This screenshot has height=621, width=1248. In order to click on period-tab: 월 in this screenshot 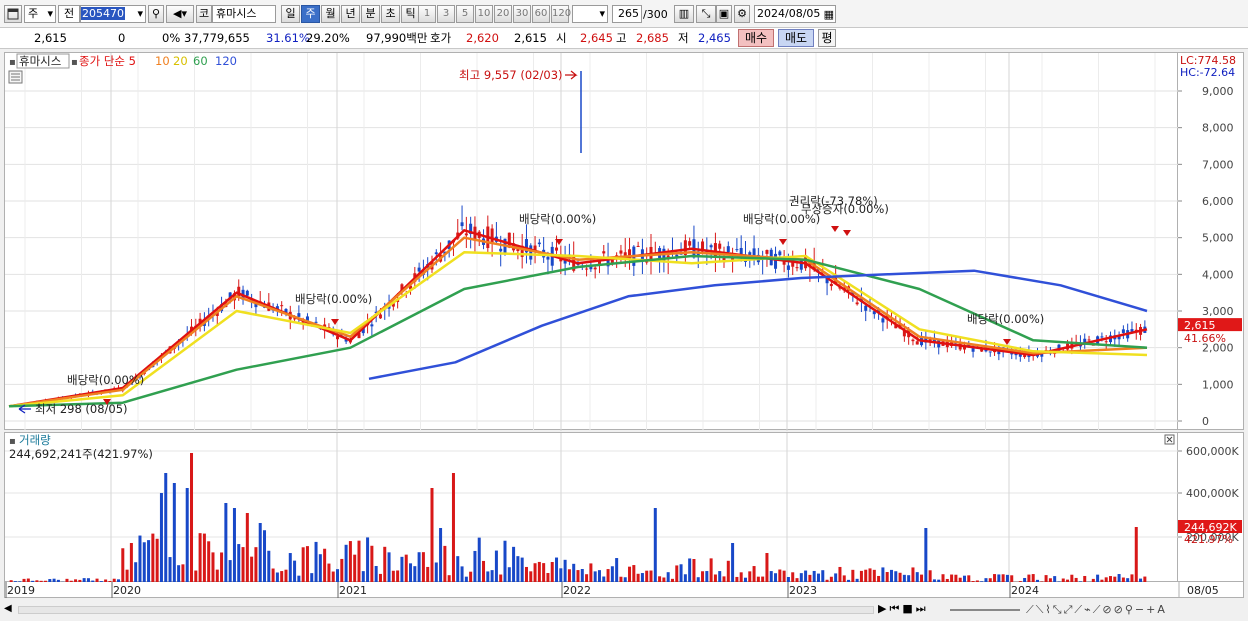, I will do `click(330, 14)`.